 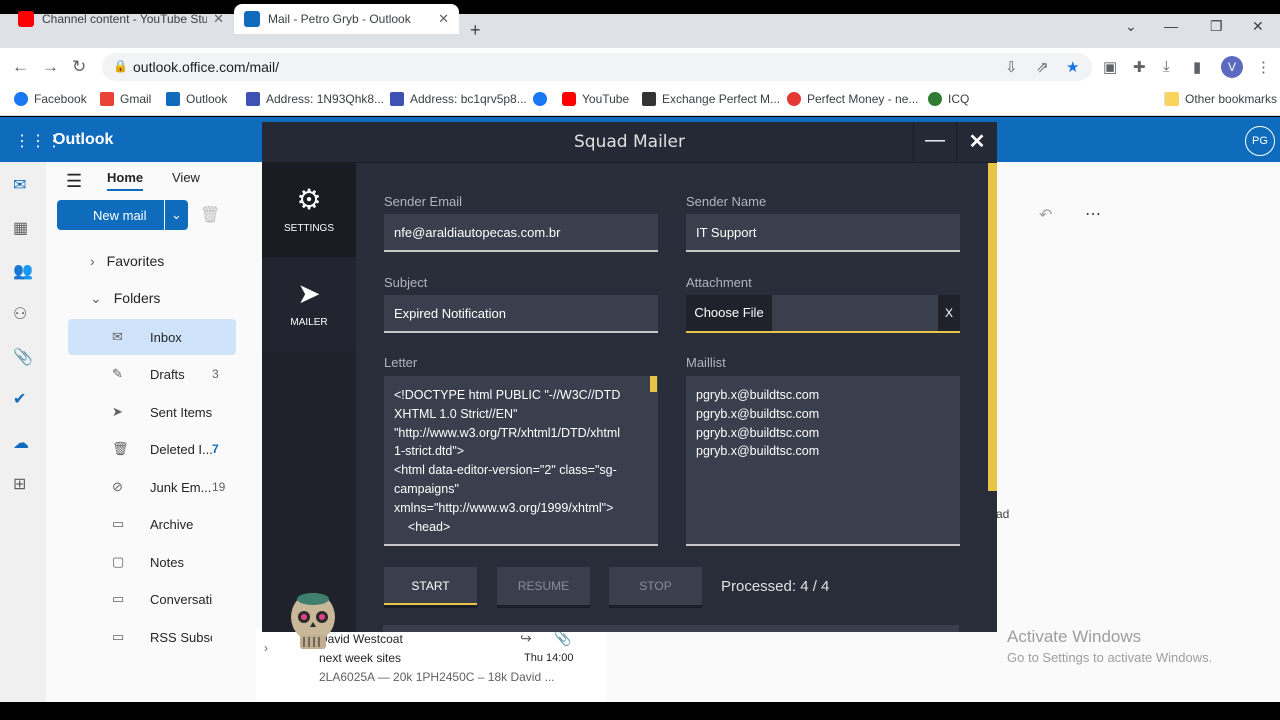 I want to click on youtube-icon, so click(x=569, y=99).